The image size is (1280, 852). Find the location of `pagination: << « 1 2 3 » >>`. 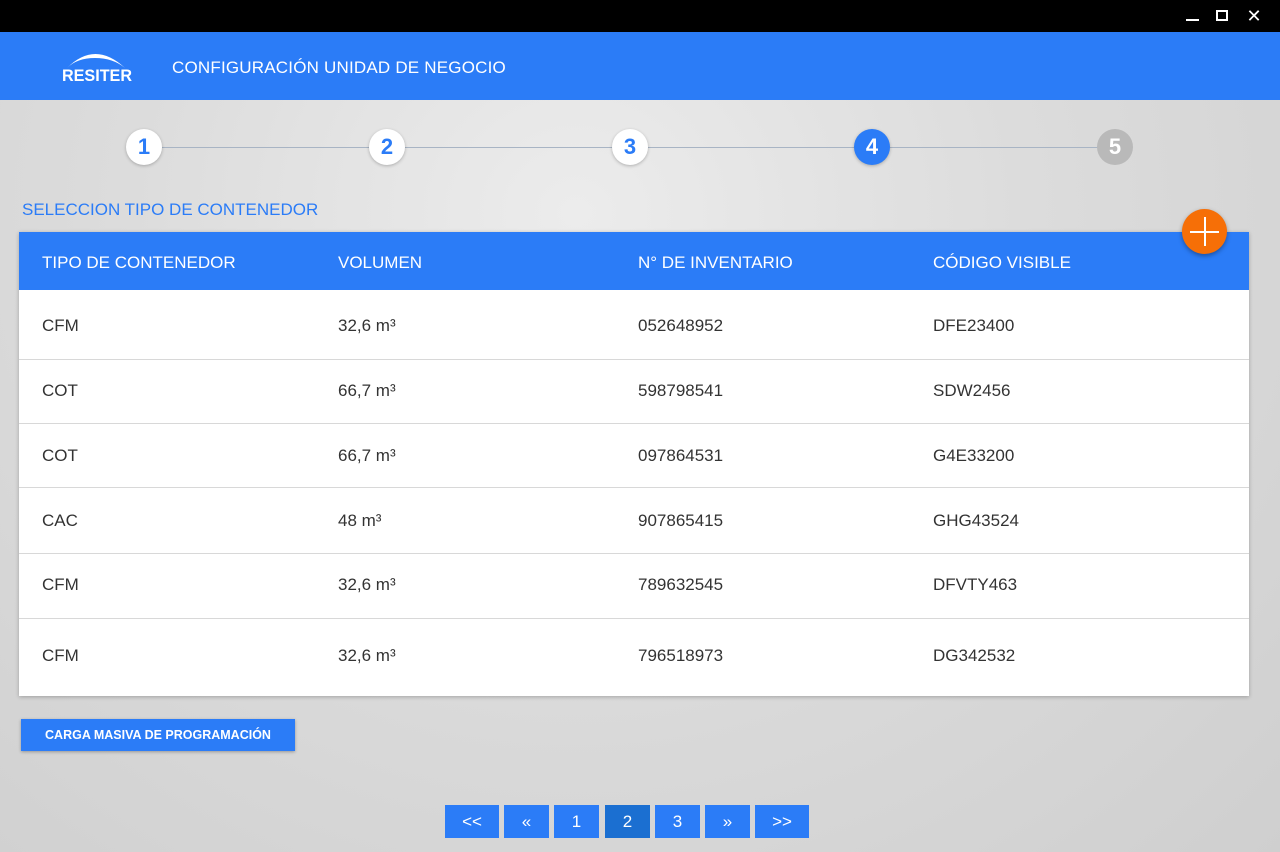

pagination: << « 1 2 3 » >> is located at coordinates (640, 822).